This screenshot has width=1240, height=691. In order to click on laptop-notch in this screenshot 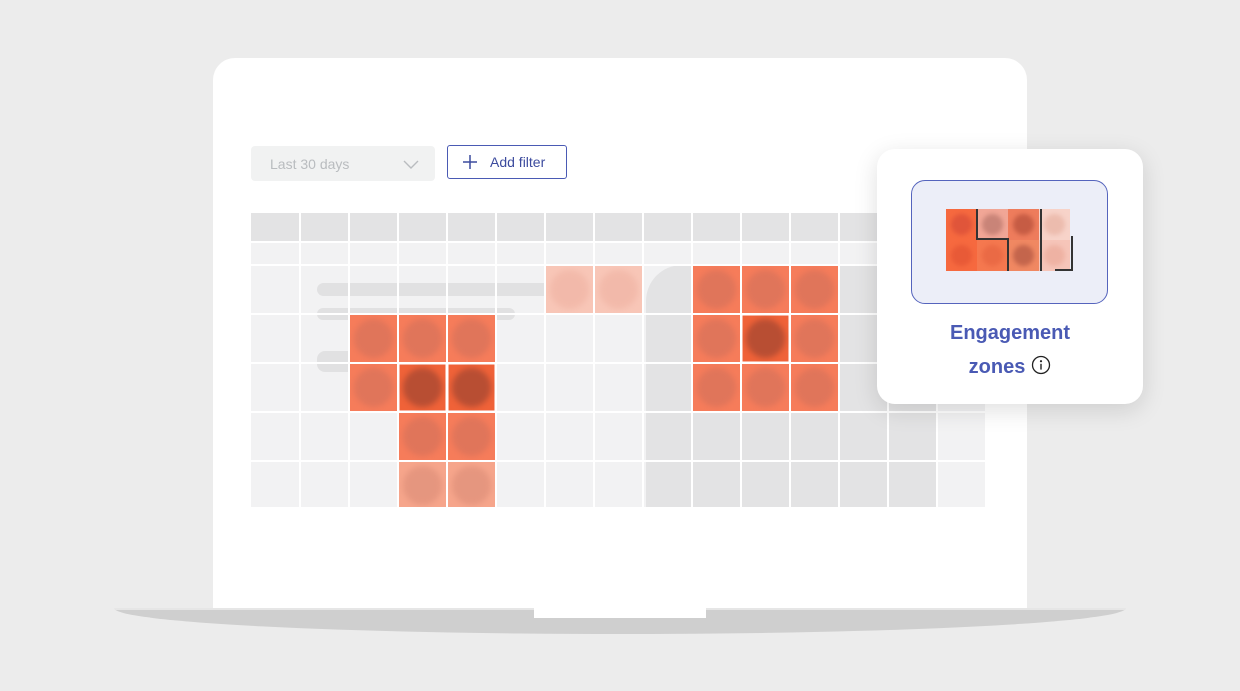, I will do `click(620, 613)`.